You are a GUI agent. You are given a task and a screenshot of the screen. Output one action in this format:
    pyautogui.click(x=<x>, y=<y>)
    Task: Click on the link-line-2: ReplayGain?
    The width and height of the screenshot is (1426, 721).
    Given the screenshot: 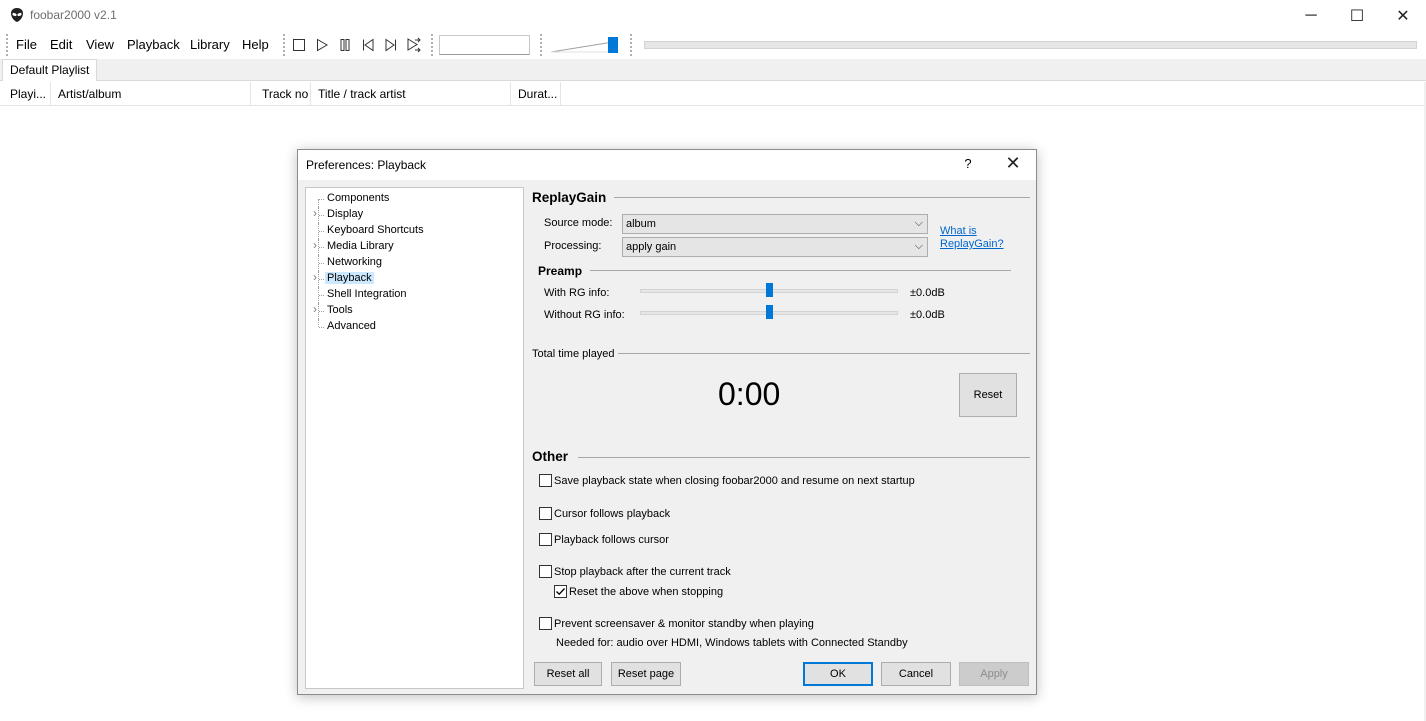 What is the action you would take?
    pyautogui.click(x=972, y=244)
    